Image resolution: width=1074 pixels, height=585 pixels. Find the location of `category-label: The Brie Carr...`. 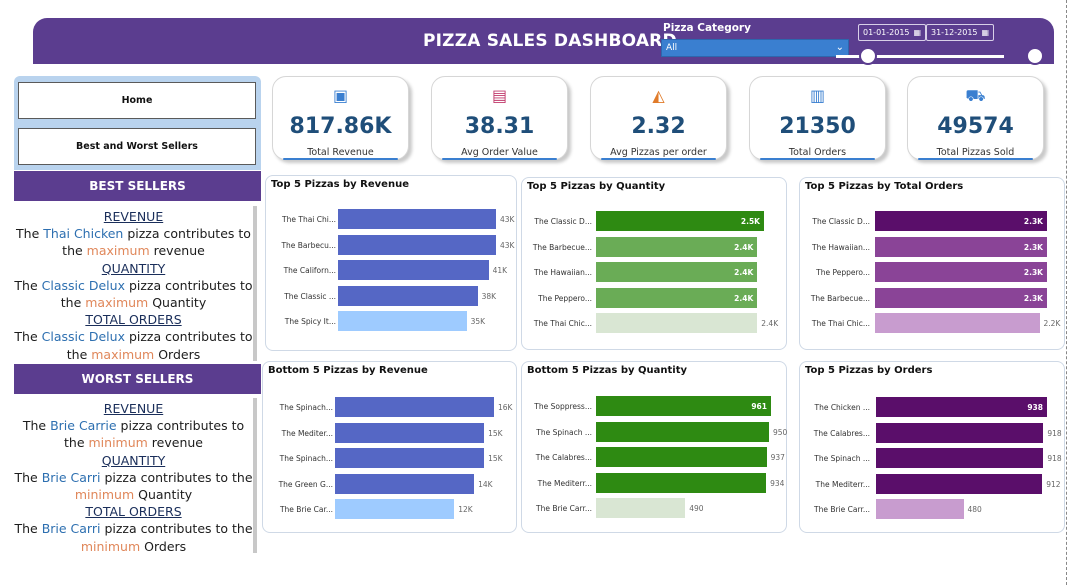

category-label: The Brie Carr... is located at coordinates (842, 509).